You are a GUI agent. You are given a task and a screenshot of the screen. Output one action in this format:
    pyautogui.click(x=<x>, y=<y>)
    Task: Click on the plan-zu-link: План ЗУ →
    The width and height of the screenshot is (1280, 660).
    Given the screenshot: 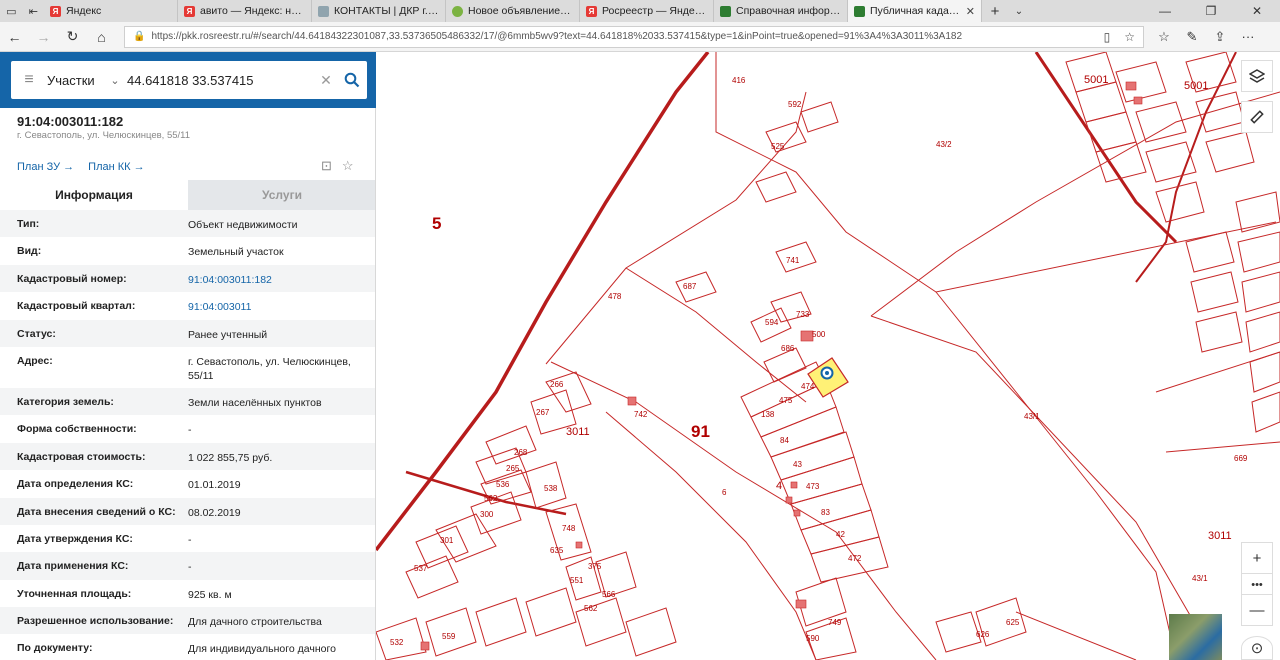 What is the action you would take?
    pyautogui.click(x=45, y=167)
    